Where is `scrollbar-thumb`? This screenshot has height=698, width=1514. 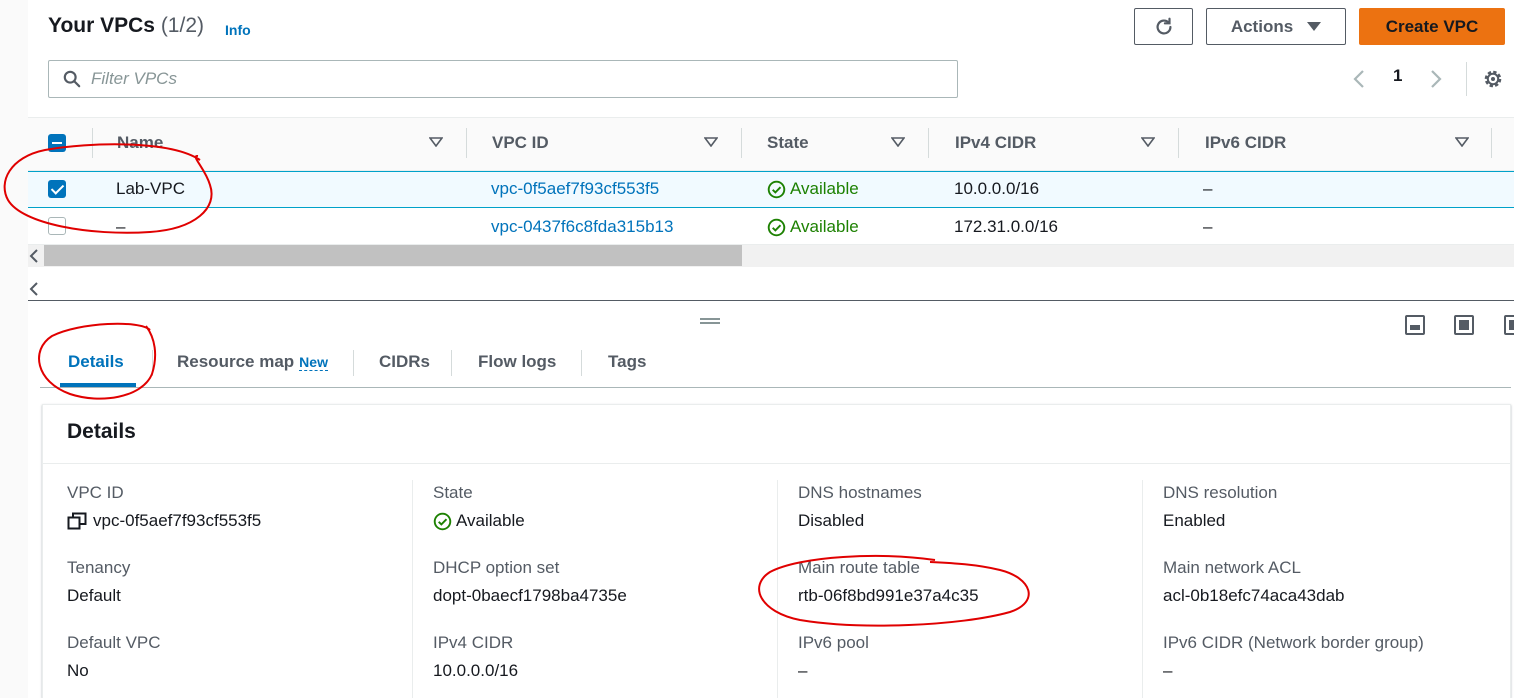
scrollbar-thumb is located at coordinates (393, 255).